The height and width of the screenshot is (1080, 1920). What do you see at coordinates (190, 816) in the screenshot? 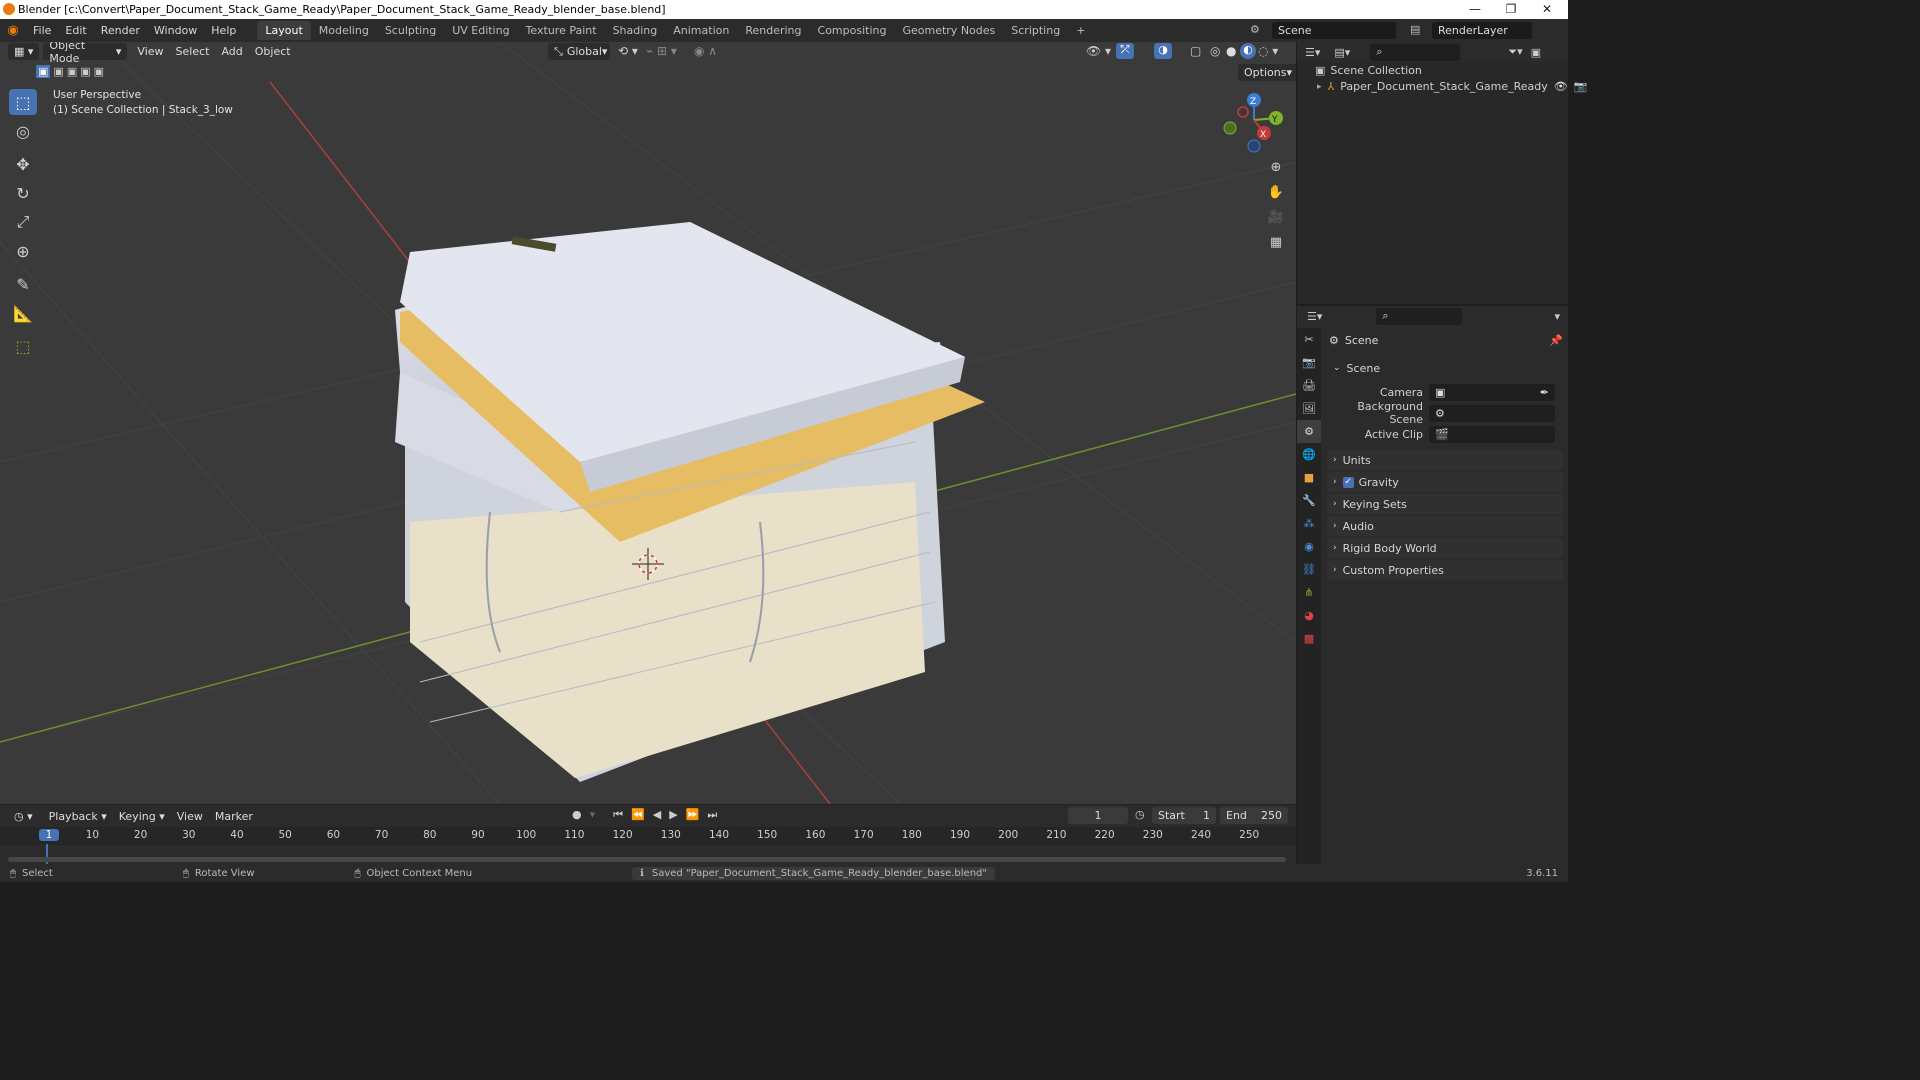
I see `menu-timeline-view: View` at bounding box center [190, 816].